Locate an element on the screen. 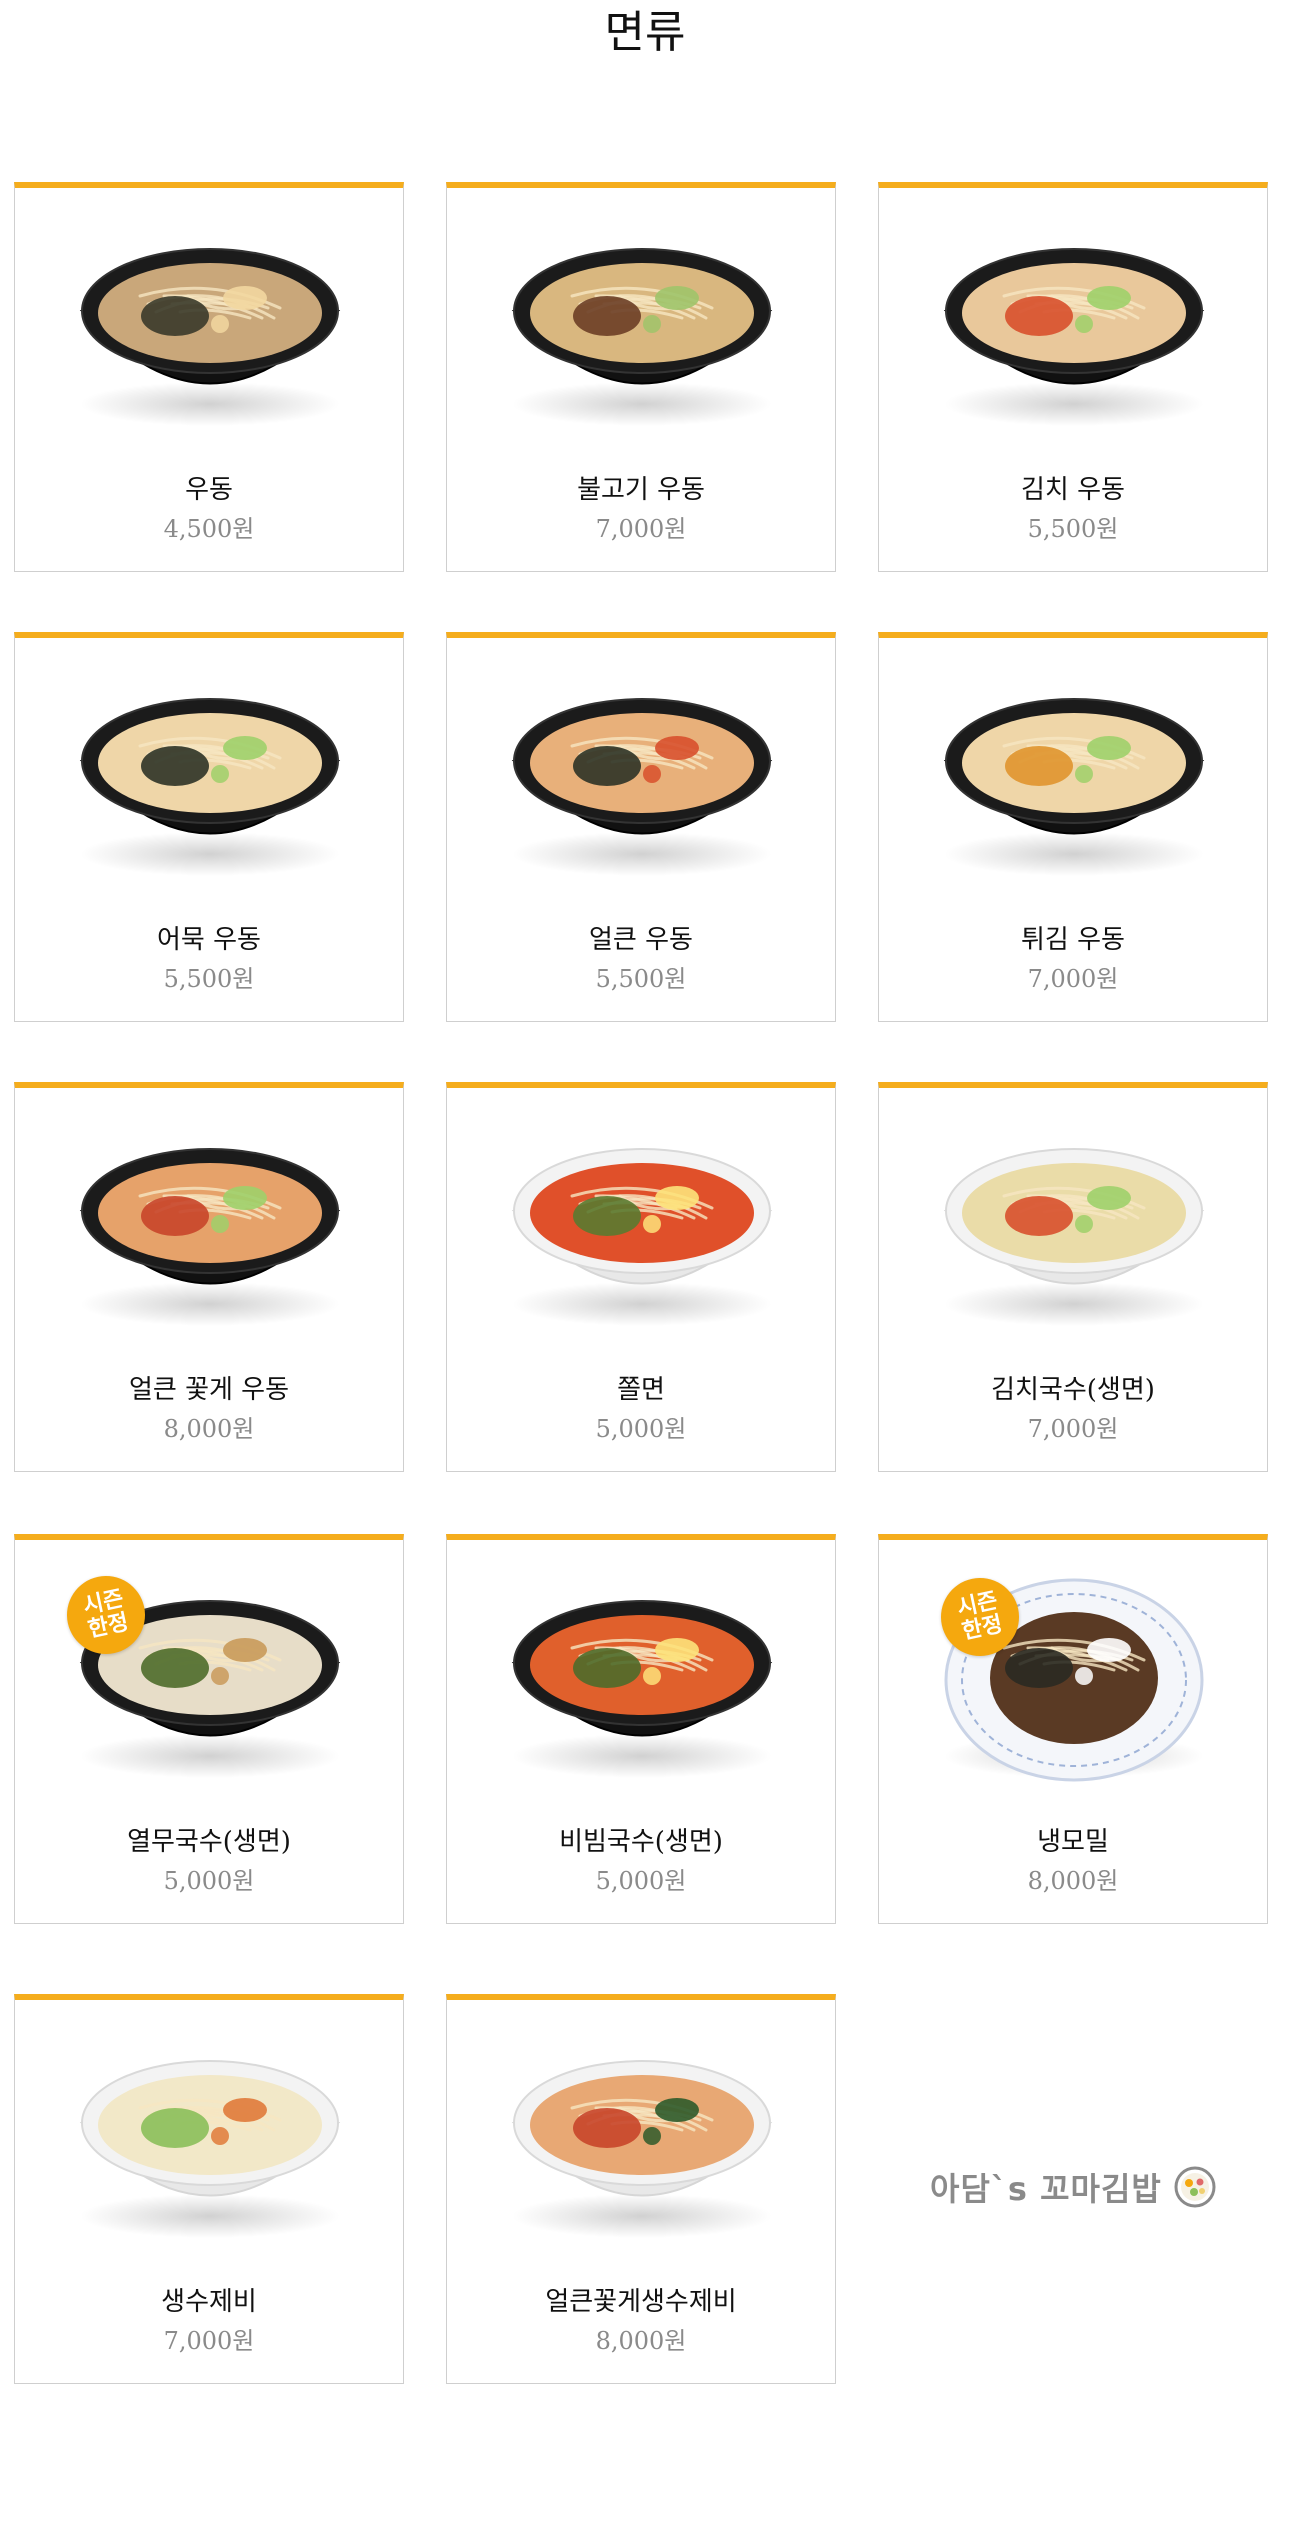 The height and width of the screenshot is (2539, 1290). dish-name: 김치 우동 is located at coordinates (1073, 490).